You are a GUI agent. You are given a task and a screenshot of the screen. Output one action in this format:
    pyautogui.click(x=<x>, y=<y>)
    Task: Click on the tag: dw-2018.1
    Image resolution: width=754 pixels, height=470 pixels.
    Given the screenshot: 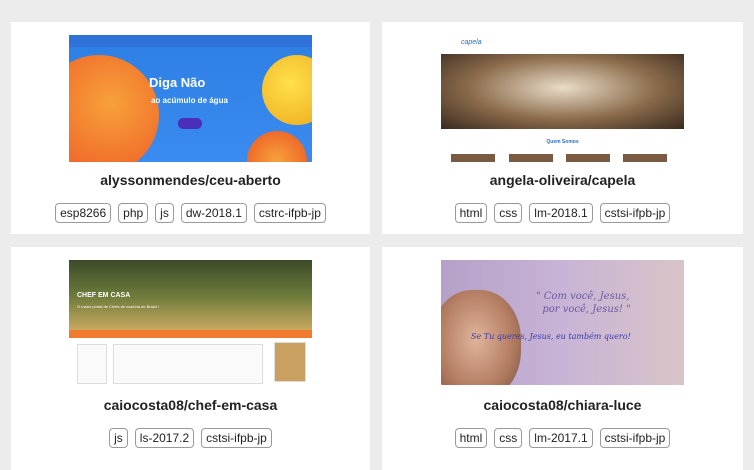 What is the action you would take?
    pyautogui.click(x=213, y=213)
    